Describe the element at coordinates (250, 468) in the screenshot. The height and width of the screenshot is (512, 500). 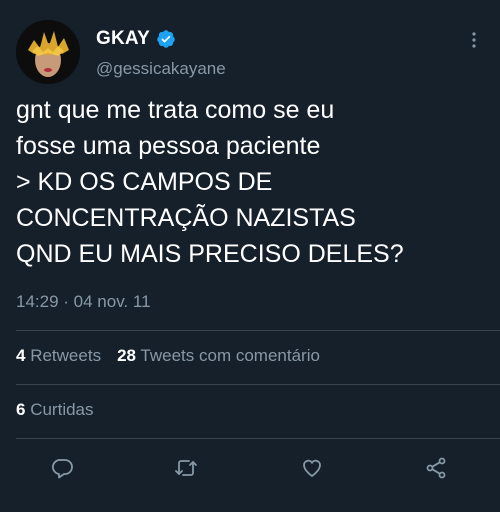
I see `action-bar` at that location.